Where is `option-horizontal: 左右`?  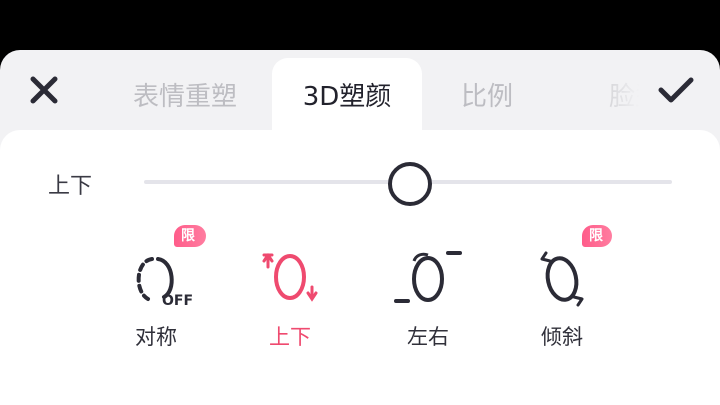 option-horizontal: 左右 is located at coordinates (428, 290).